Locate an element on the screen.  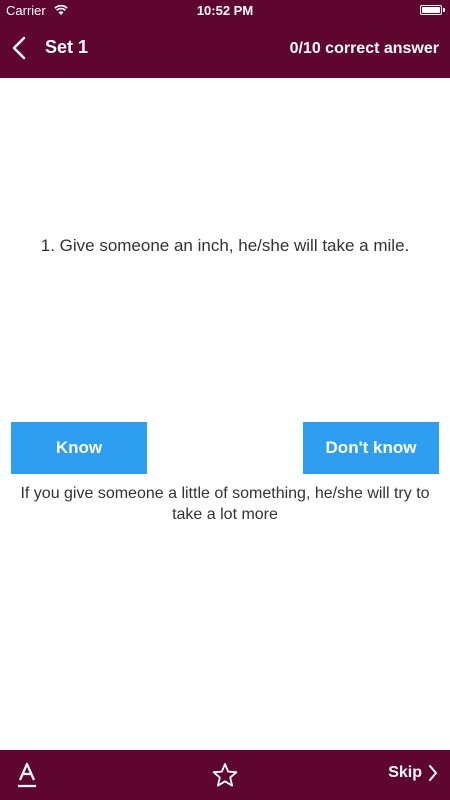
battery-fill is located at coordinates (431, 10).